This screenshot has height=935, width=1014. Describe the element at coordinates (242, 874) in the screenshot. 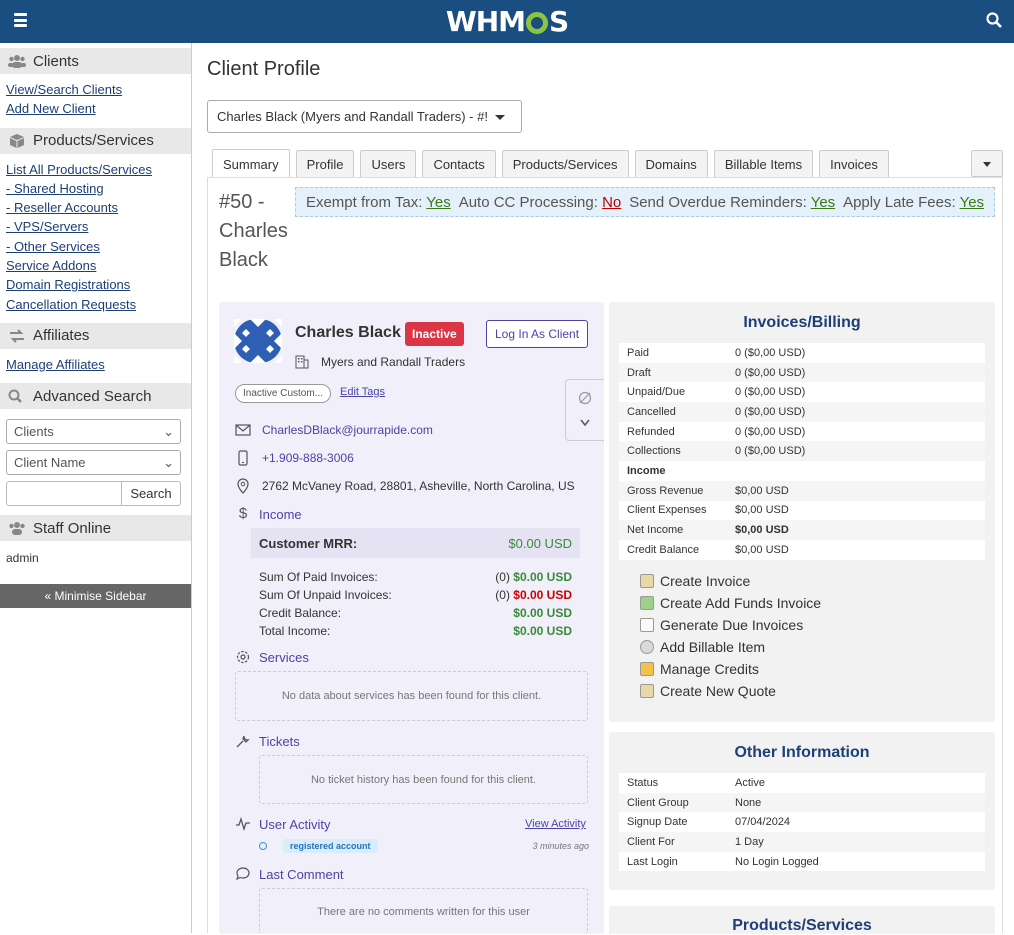

I see `comment-icon` at that location.